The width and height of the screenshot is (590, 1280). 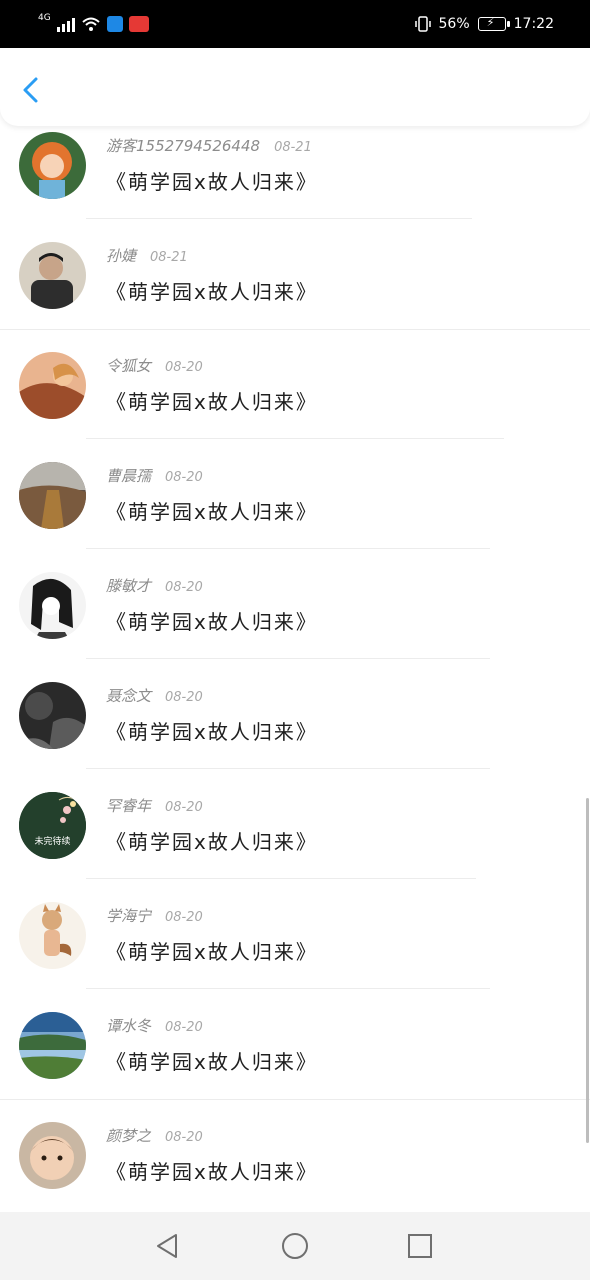 I want to click on username: 曹晨孺, so click(x=129, y=476).